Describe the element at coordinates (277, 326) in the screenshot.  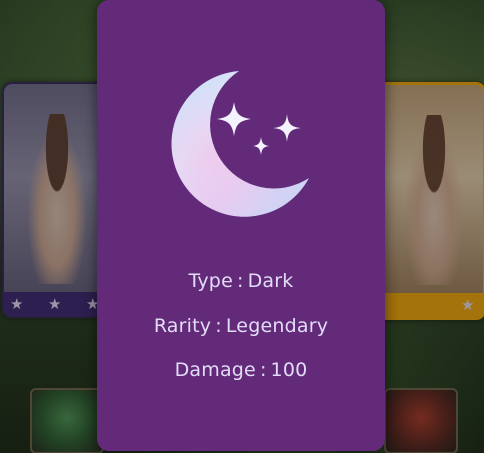
I see `stat-value: Legendary` at that location.